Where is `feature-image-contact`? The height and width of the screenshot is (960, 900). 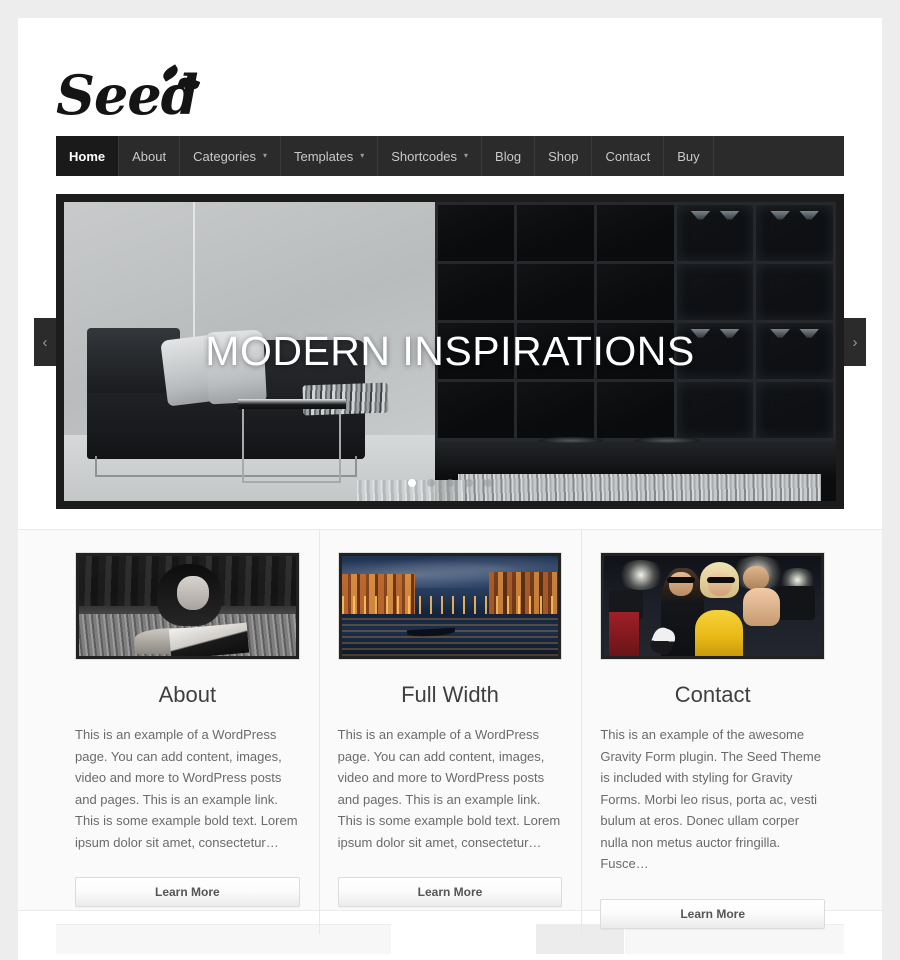 feature-image-contact is located at coordinates (713, 606).